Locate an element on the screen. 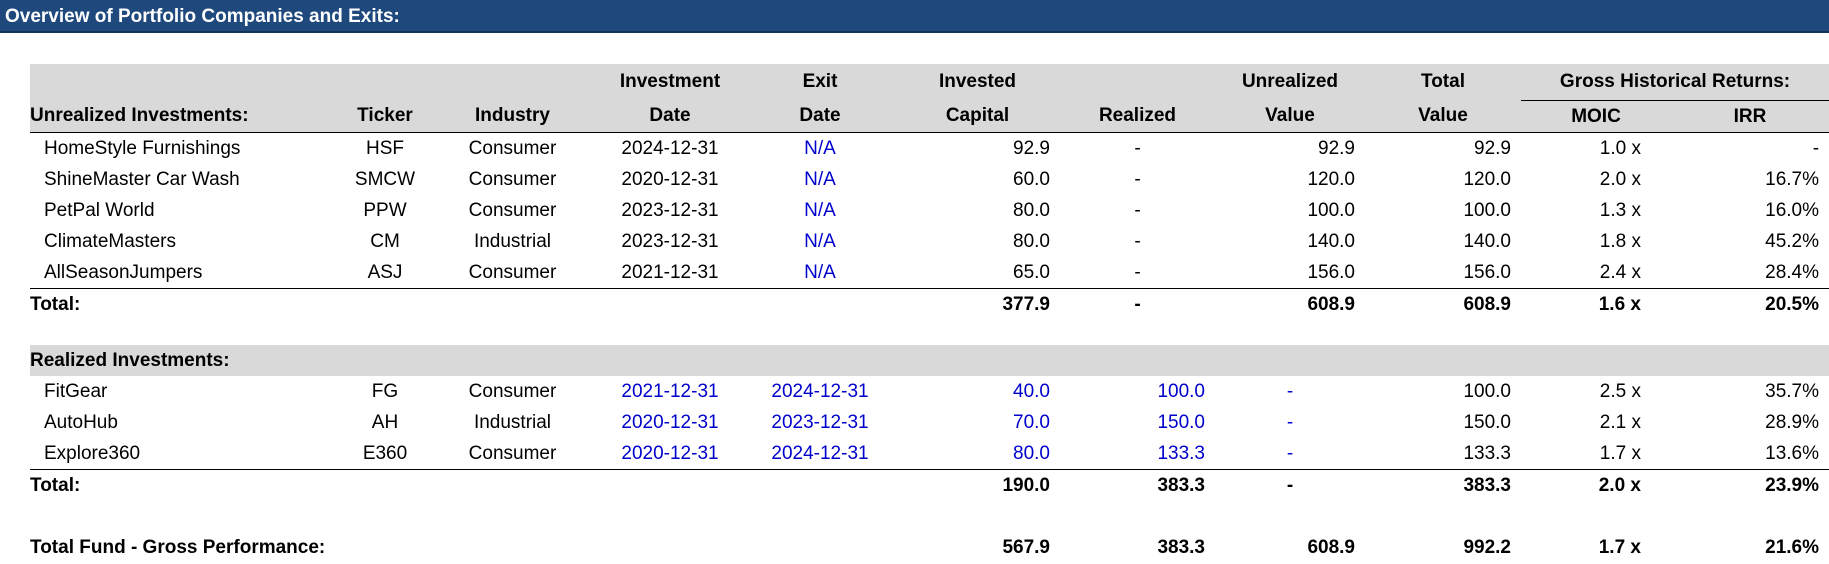 This screenshot has height=564, width=1829. header-cell: Invested is located at coordinates (977, 82).